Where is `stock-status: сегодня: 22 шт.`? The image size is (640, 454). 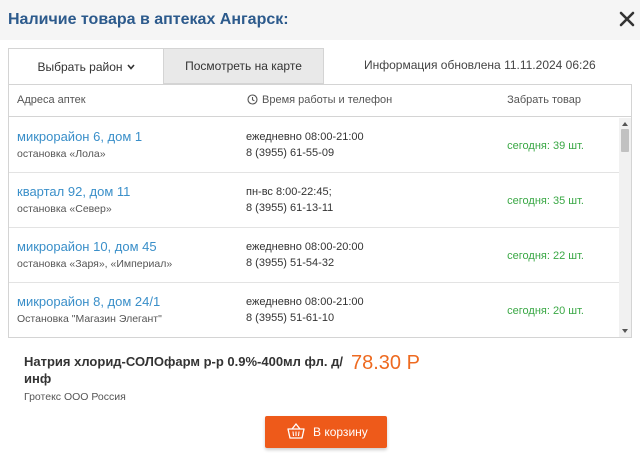 stock-status: сегодня: 22 шт. is located at coordinates (545, 256).